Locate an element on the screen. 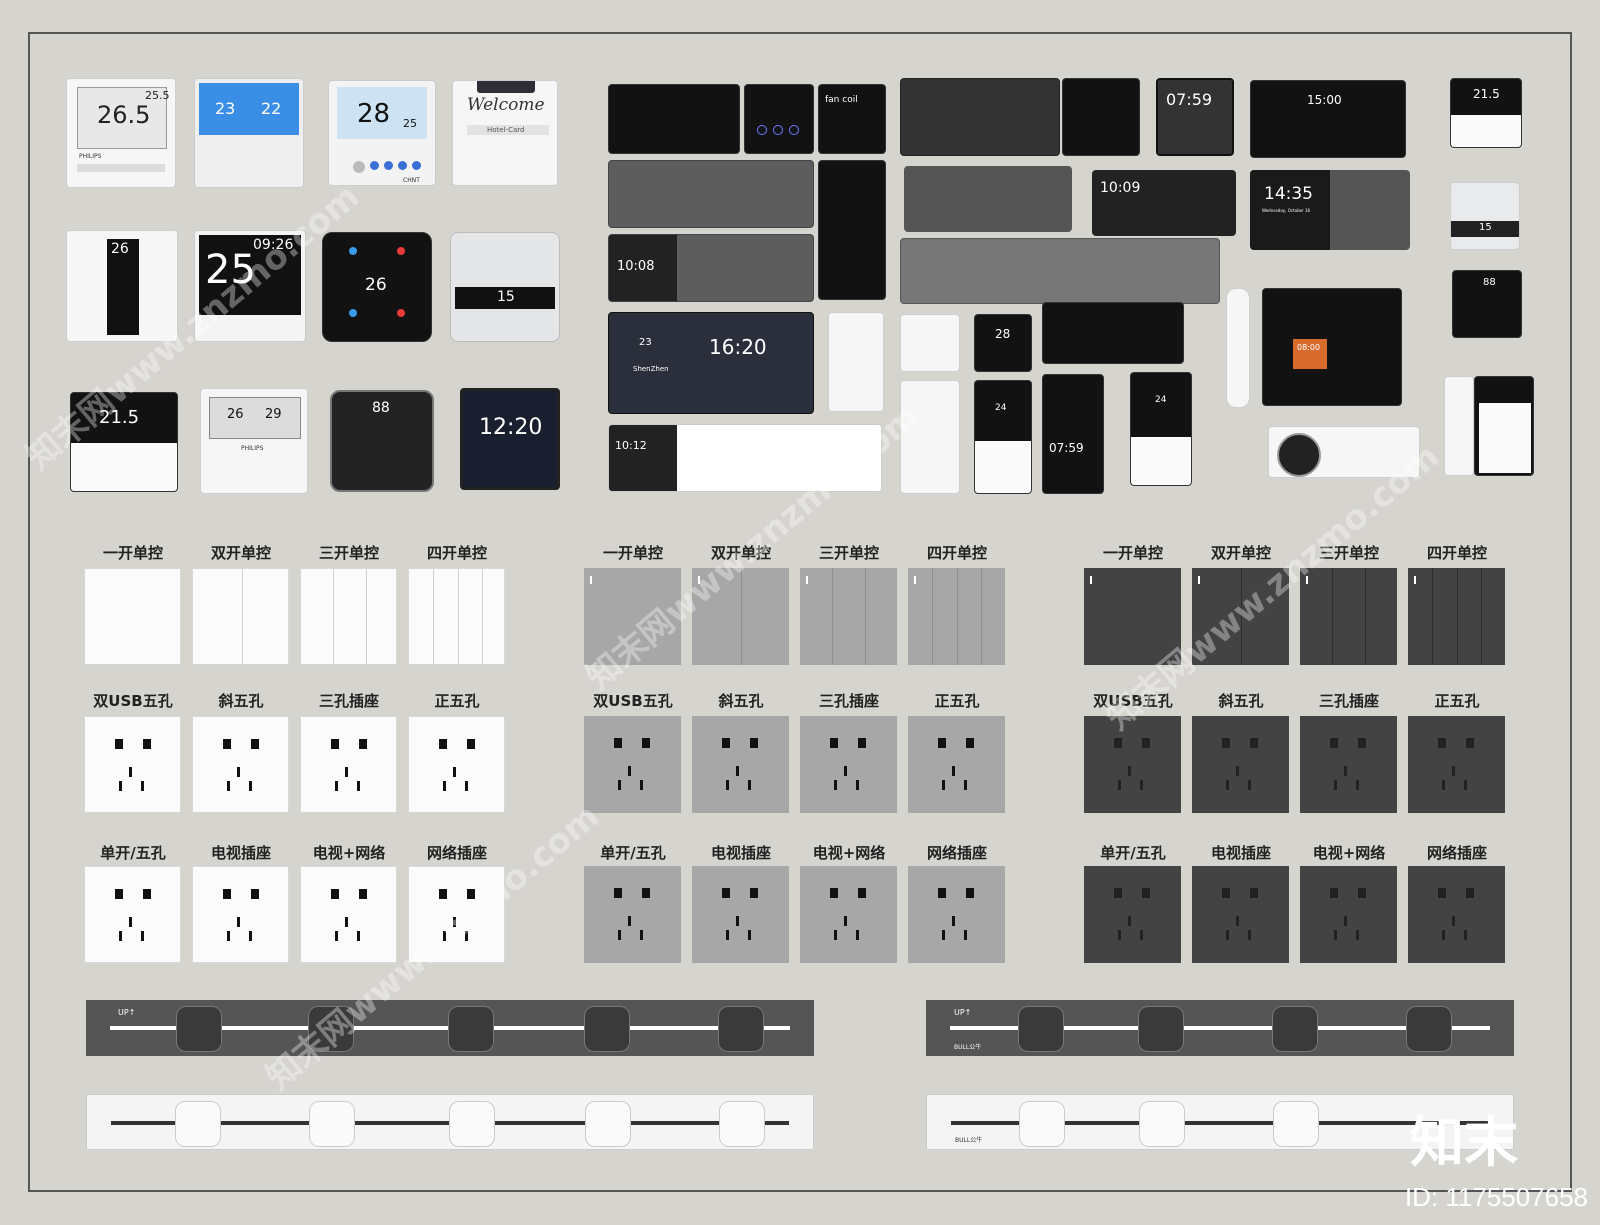  gray-switch-4-gang is located at coordinates (956, 616).